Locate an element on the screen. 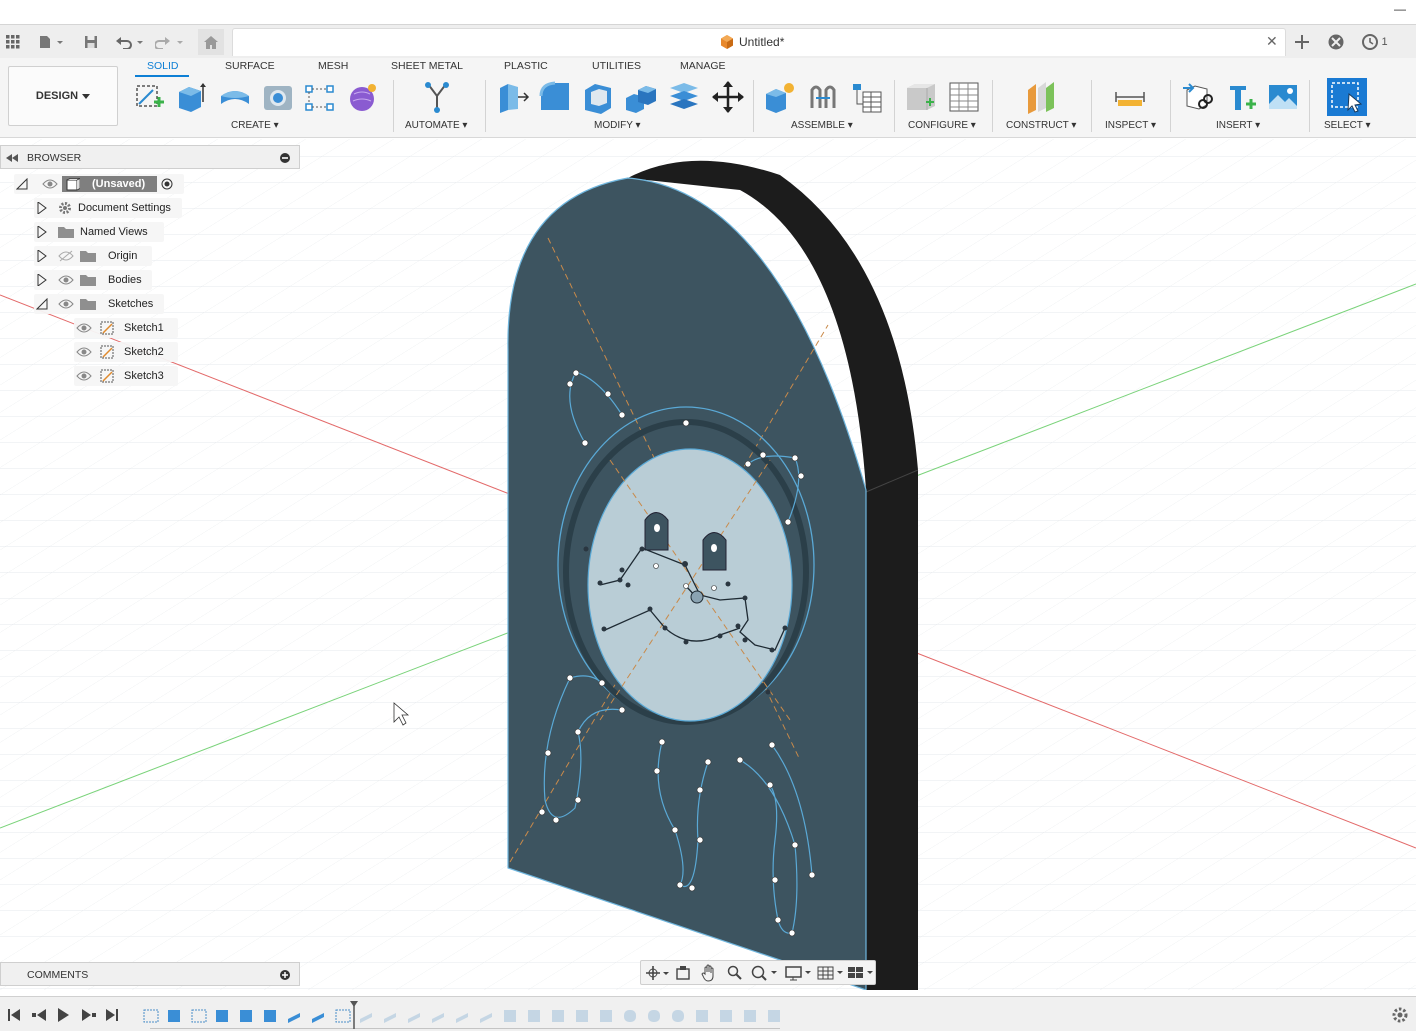 The height and width of the screenshot is (1031, 1416). tab-mesh: MESH is located at coordinates (333, 66).